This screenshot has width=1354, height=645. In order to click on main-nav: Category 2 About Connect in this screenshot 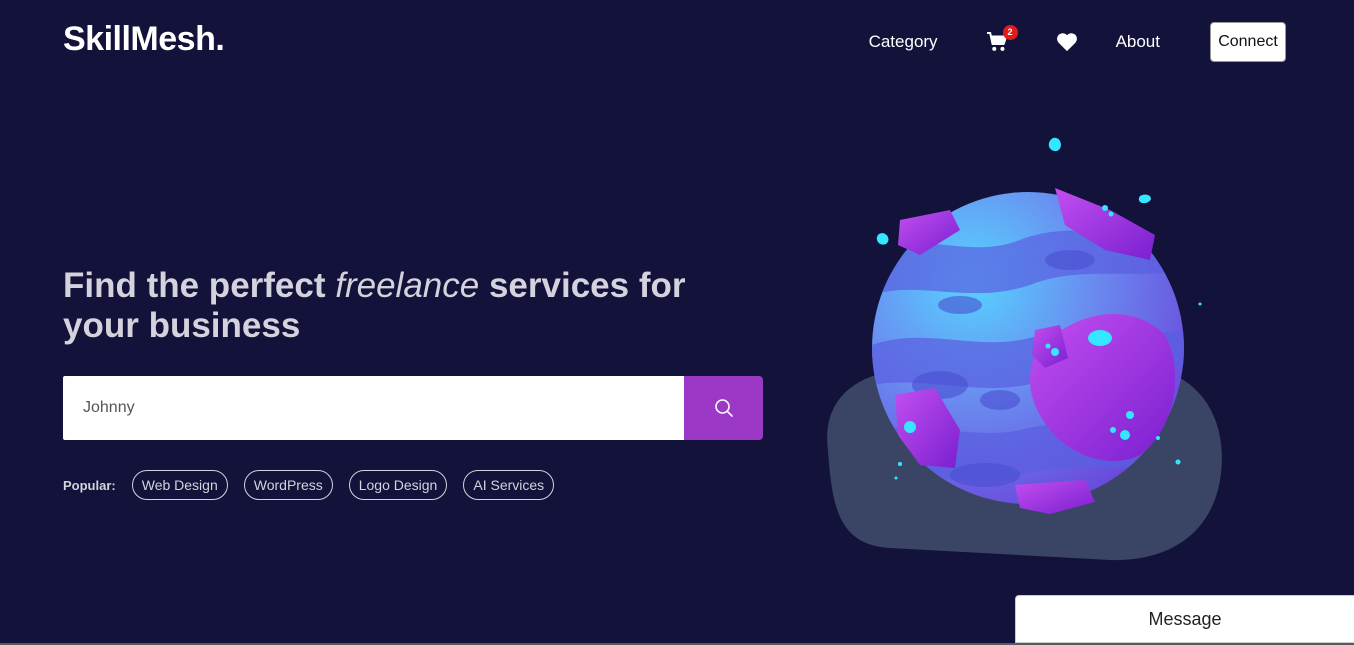, I will do `click(1077, 42)`.